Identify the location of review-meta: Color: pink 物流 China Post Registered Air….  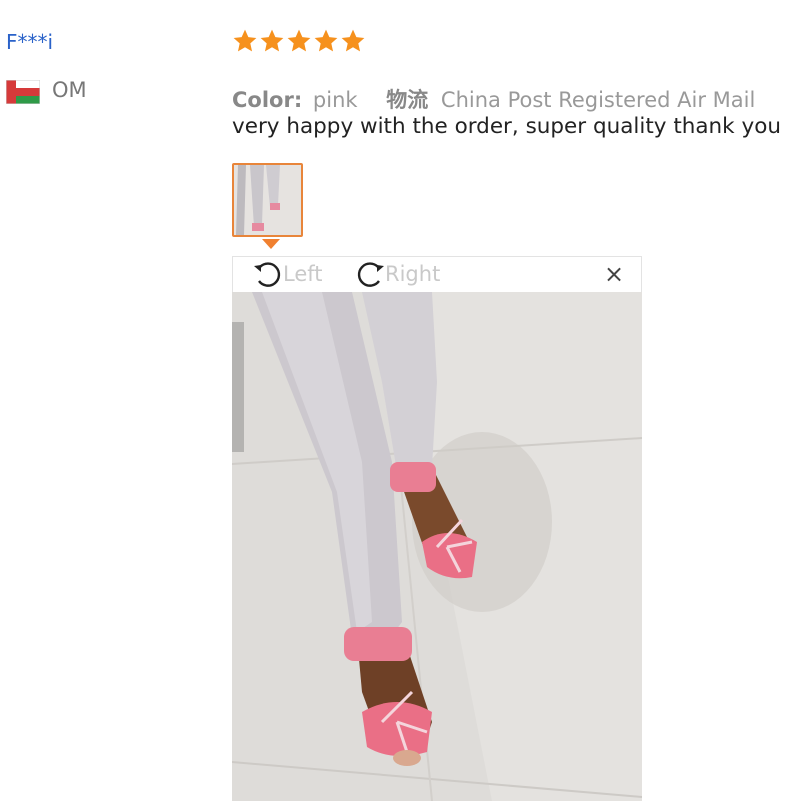
(493, 99).